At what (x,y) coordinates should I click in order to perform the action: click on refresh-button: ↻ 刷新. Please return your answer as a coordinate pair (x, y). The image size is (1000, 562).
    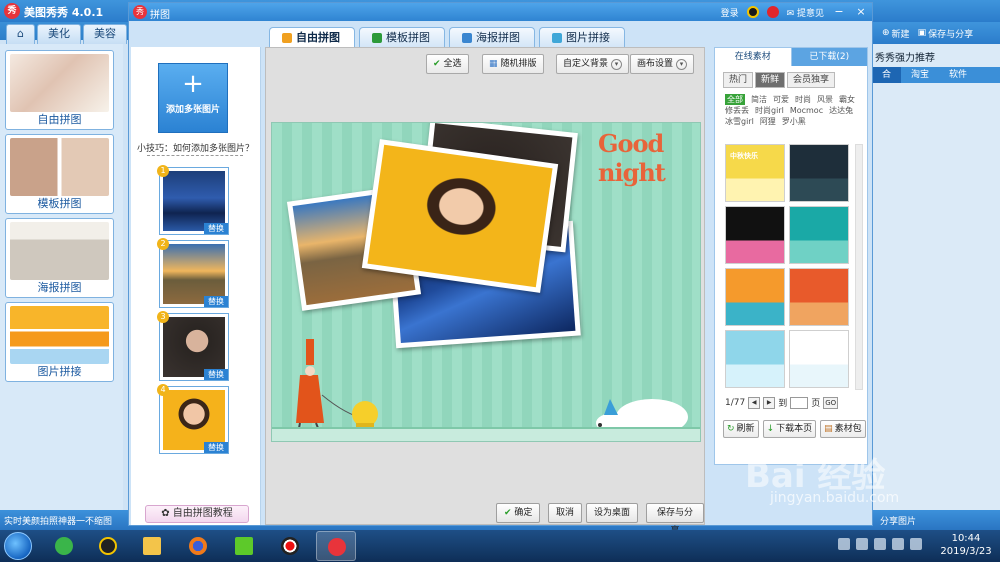
    Looking at the image, I should click on (741, 429).